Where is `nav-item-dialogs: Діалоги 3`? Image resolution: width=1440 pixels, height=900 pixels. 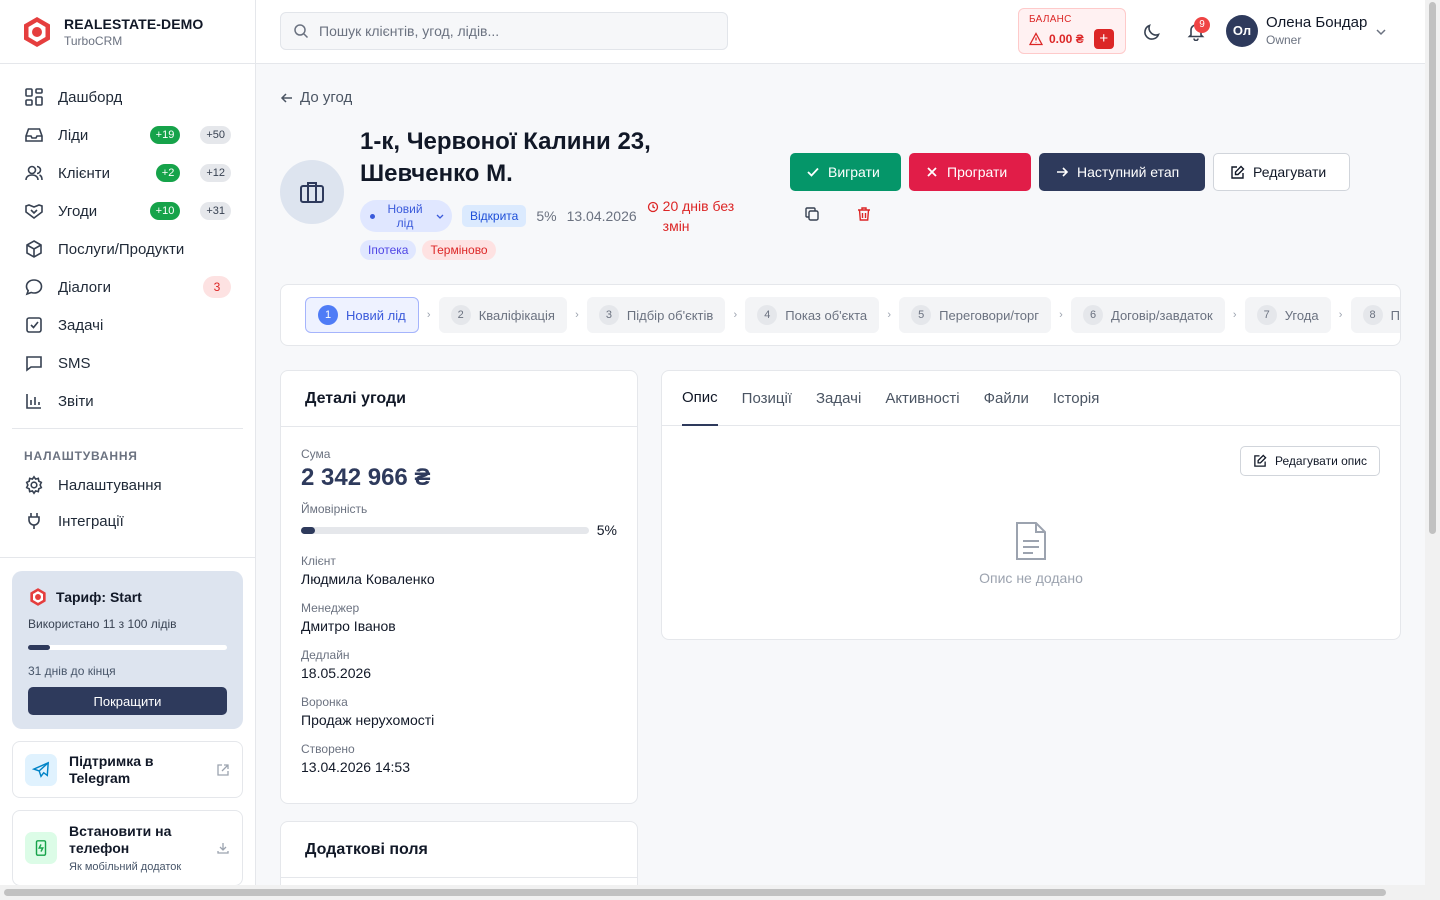 nav-item-dialogs: Діалоги 3 is located at coordinates (127, 287).